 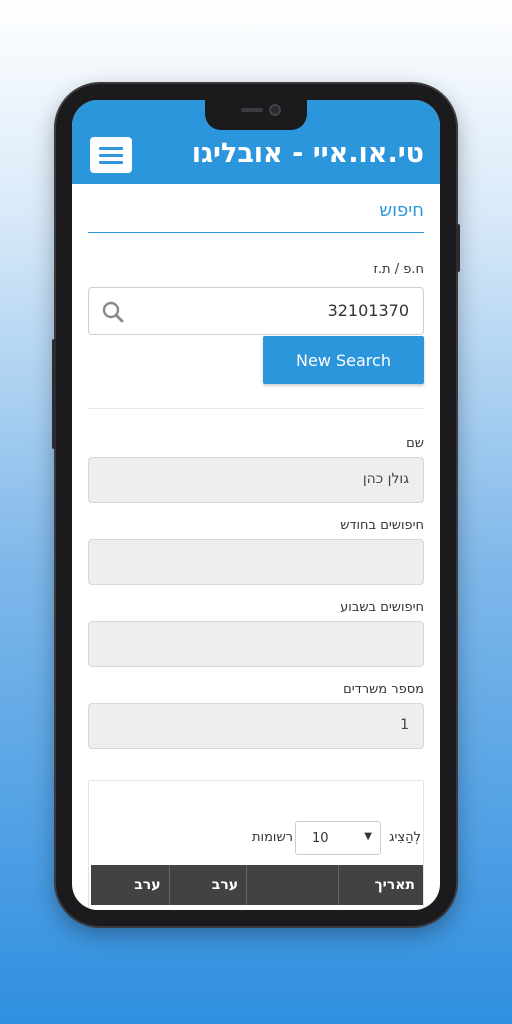 I want to click on page-size-value: 10, so click(x=320, y=838).